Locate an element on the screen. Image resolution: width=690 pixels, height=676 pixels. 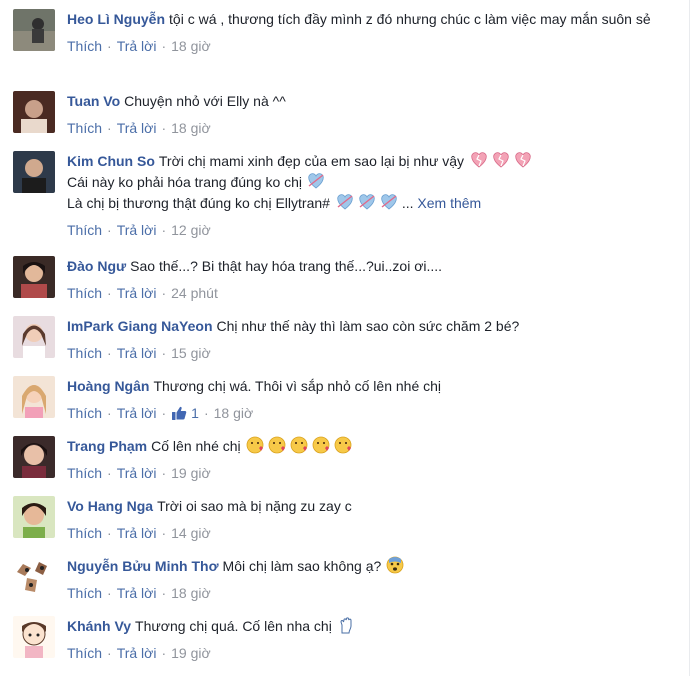
comment-author: Heo Lì Nguyễn is located at coordinates (116, 19).